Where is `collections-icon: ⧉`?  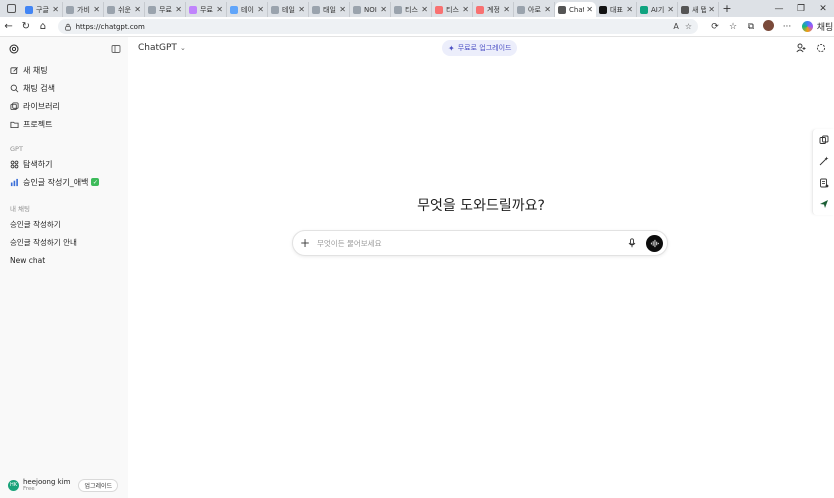
collections-icon: ⧉ is located at coordinates (751, 27).